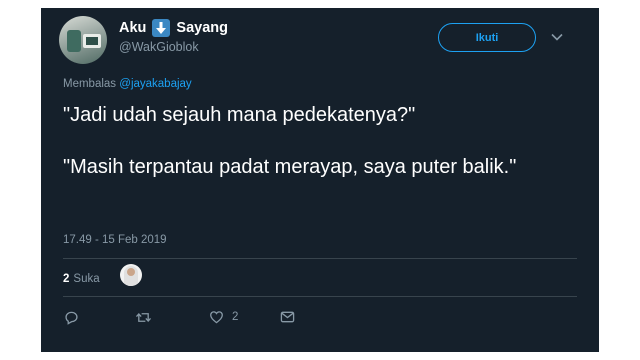 This screenshot has width=640, height=360. I want to click on reply-button, so click(71, 317).